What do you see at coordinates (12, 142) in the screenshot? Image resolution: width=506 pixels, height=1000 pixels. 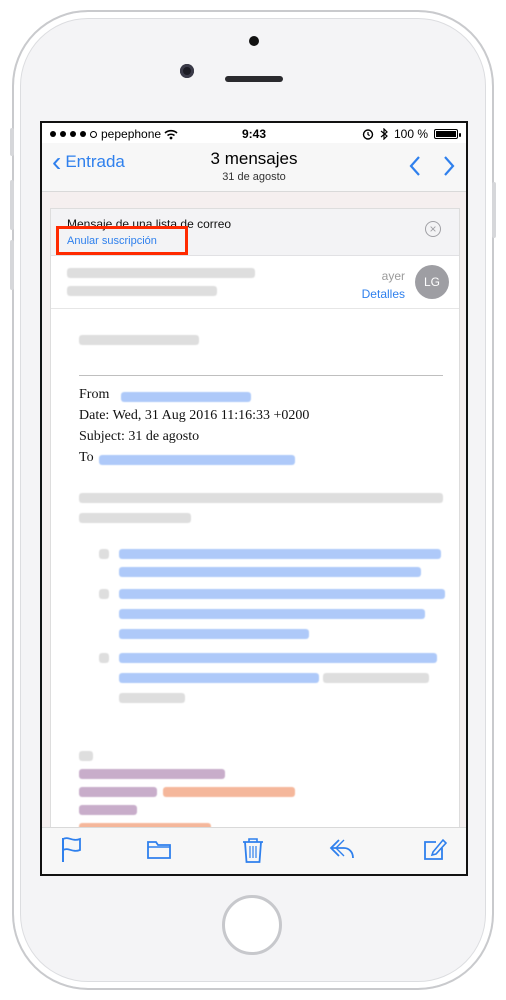 I see `mute-switch` at bounding box center [12, 142].